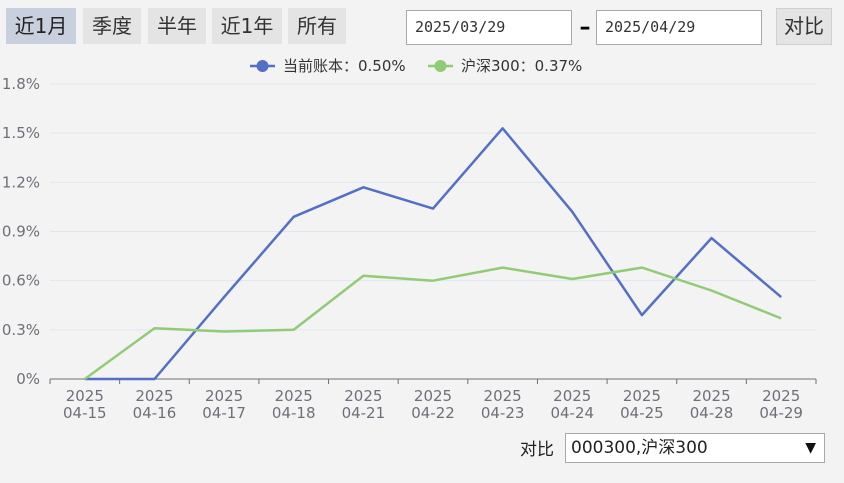 This screenshot has height=483, width=844. I want to click on x-tick-label-date: 04-22, so click(433, 413).